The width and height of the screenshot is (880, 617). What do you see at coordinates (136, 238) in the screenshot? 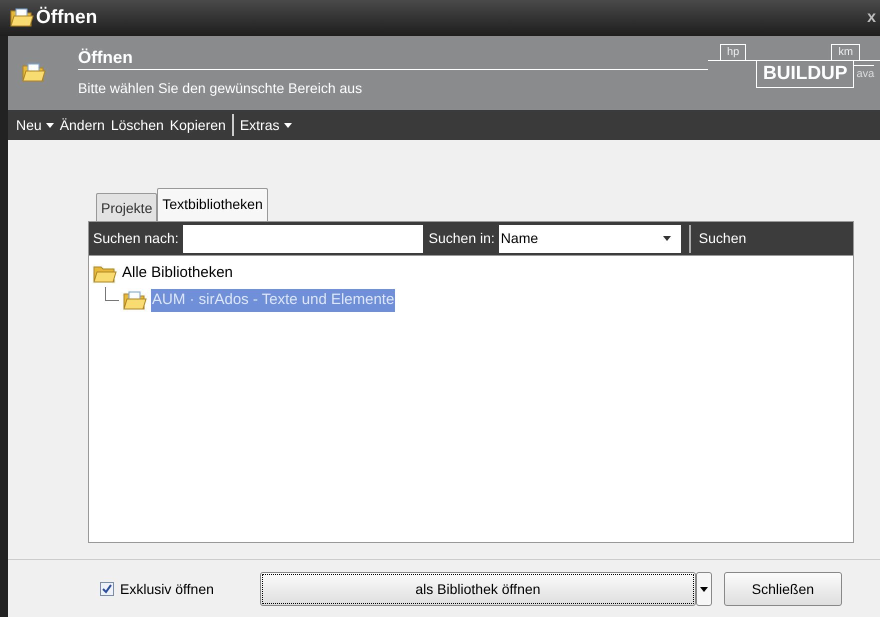
I see `search-label: Suchen nach:` at bounding box center [136, 238].